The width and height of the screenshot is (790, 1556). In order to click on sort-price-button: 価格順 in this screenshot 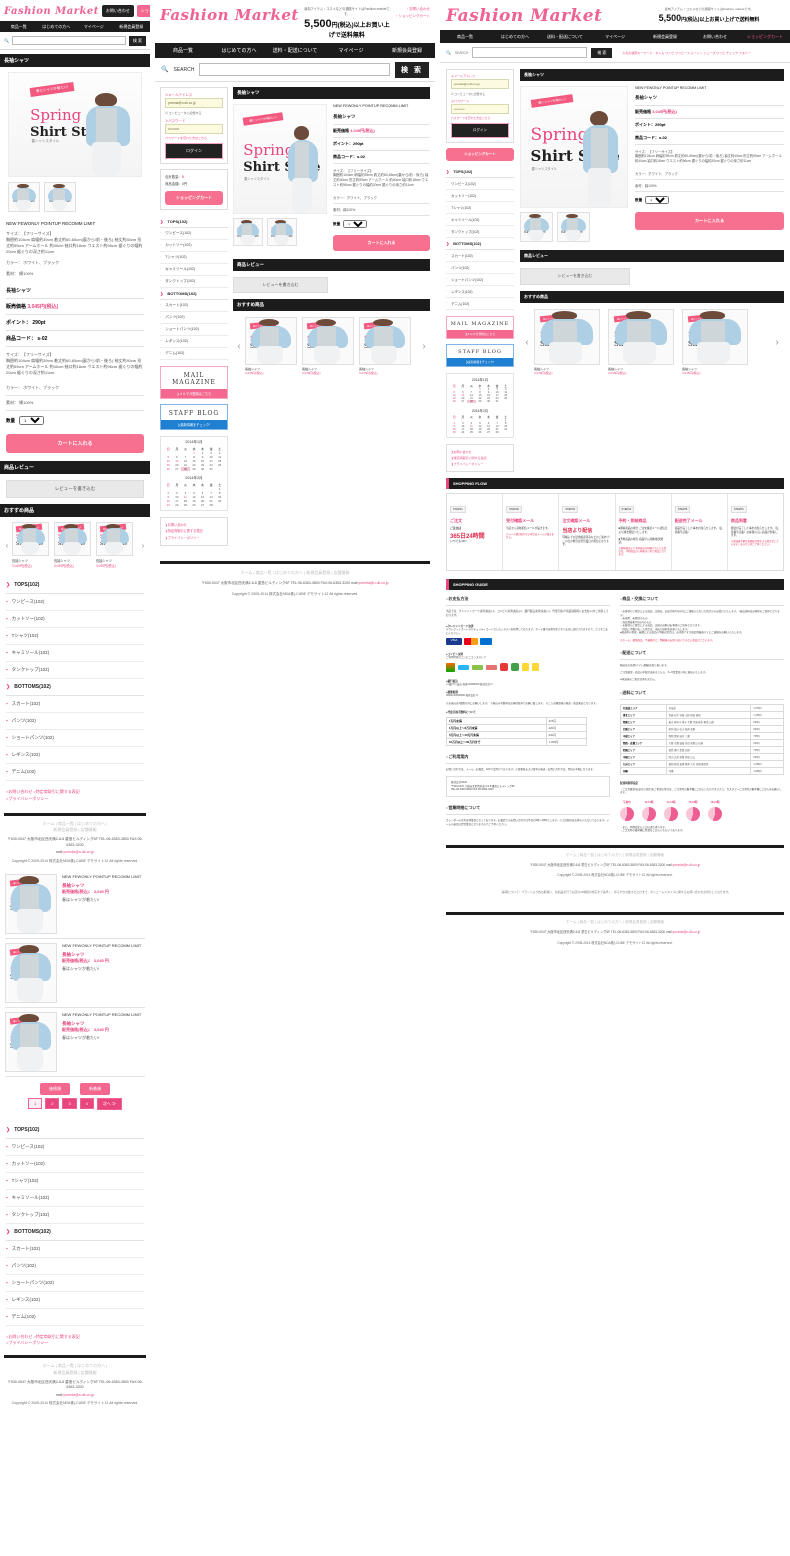, I will do `click(55, 1088)`.